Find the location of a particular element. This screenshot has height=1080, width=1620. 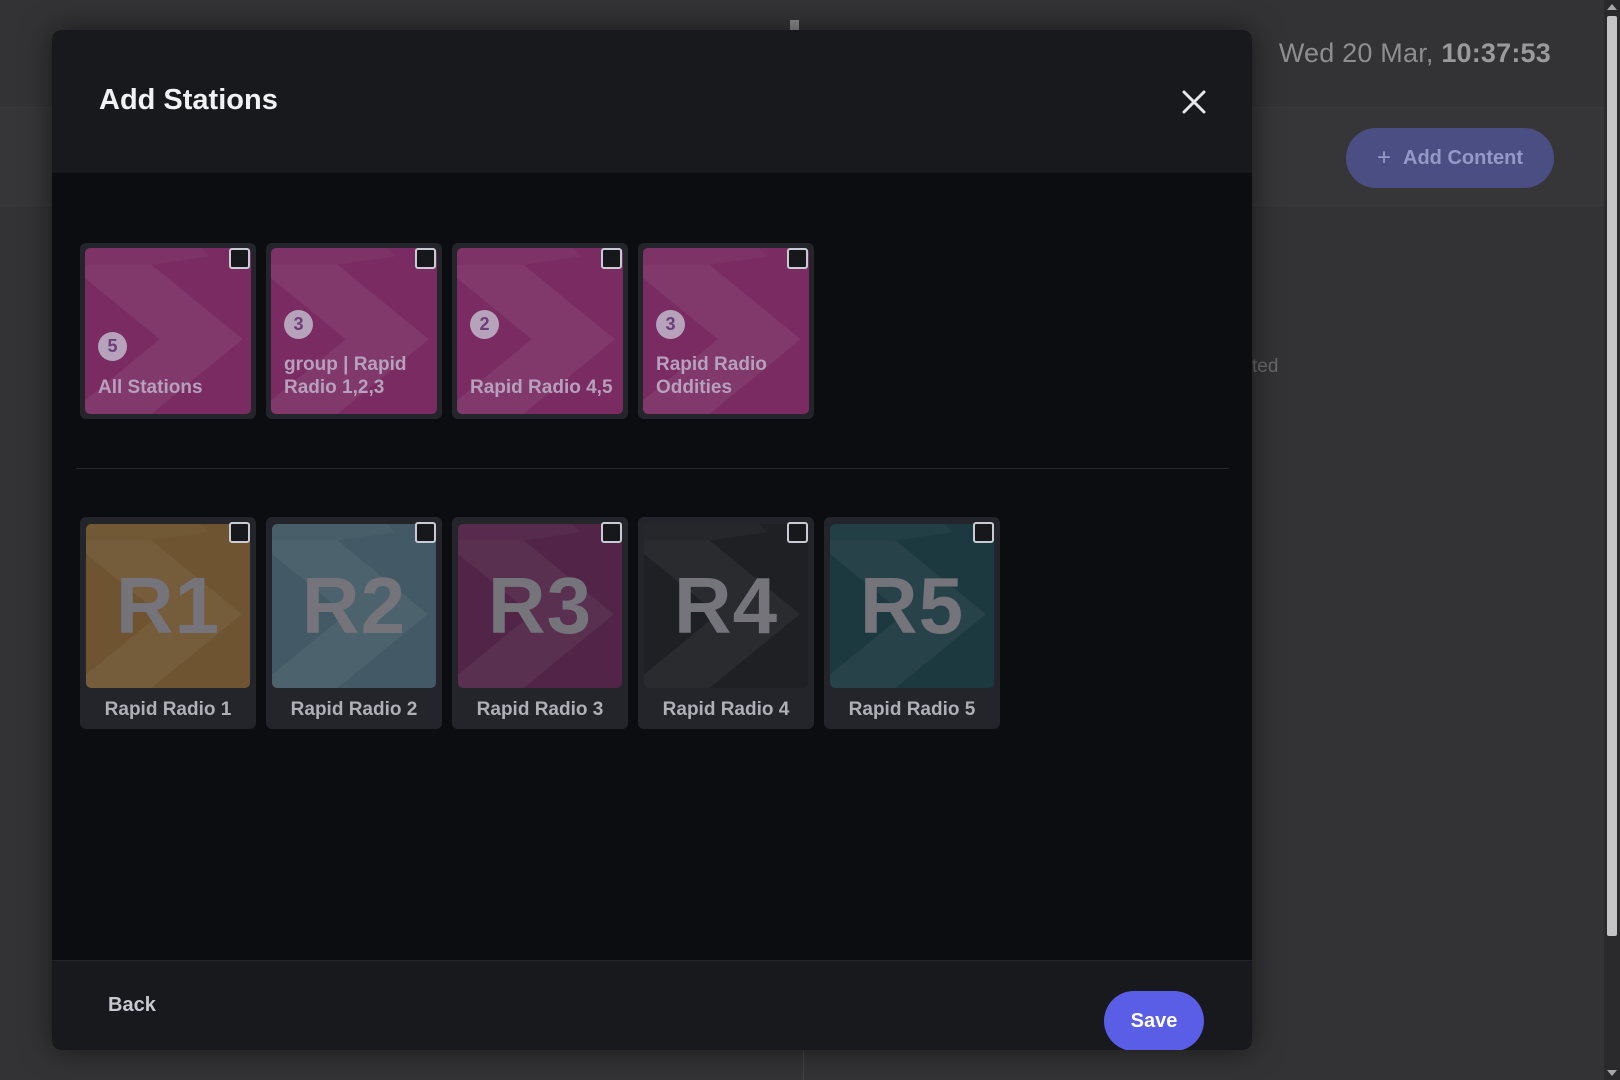

scroll-up-icon is located at coordinates (1612, 7).